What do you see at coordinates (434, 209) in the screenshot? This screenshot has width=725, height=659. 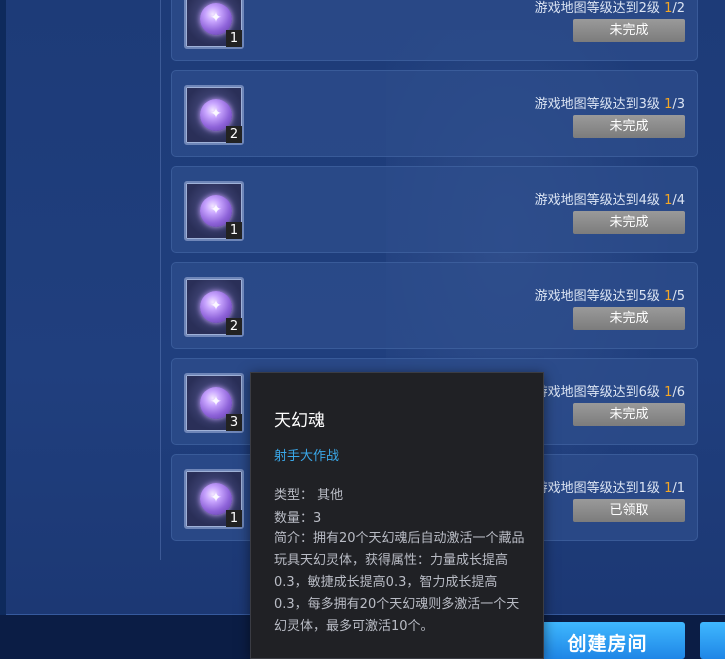 I see `reward-card: ✦ 1 游戏地图等级达到4级 1/4 未完成` at bounding box center [434, 209].